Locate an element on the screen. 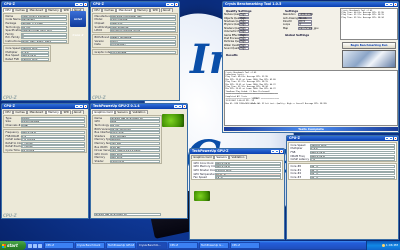 Image resolution: width=400 pixels, height=250 pixels. start-button: start is located at coordinates (13, 245).